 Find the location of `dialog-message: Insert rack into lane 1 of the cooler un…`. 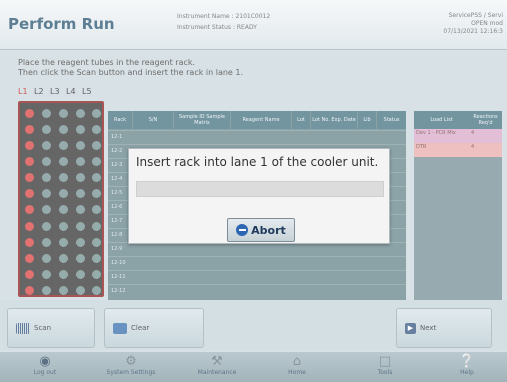

dialog-message: Insert rack into lane 1 of the cooler un… is located at coordinates (257, 162).